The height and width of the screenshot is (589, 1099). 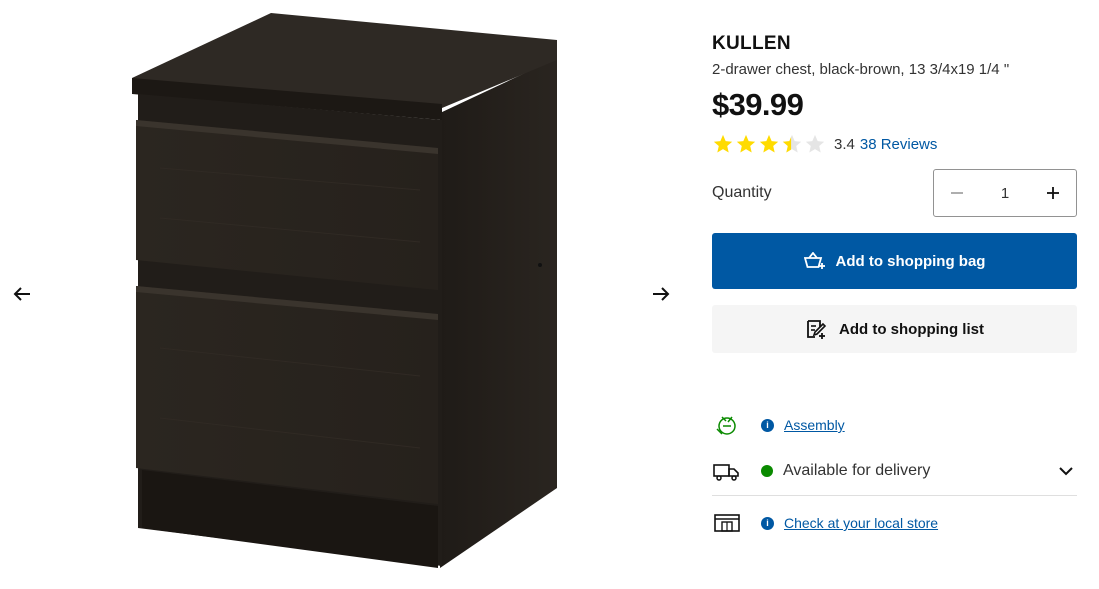 What do you see at coordinates (815, 143) in the screenshot?
I see `star-empty-icon` at bounding box center [815, 143].